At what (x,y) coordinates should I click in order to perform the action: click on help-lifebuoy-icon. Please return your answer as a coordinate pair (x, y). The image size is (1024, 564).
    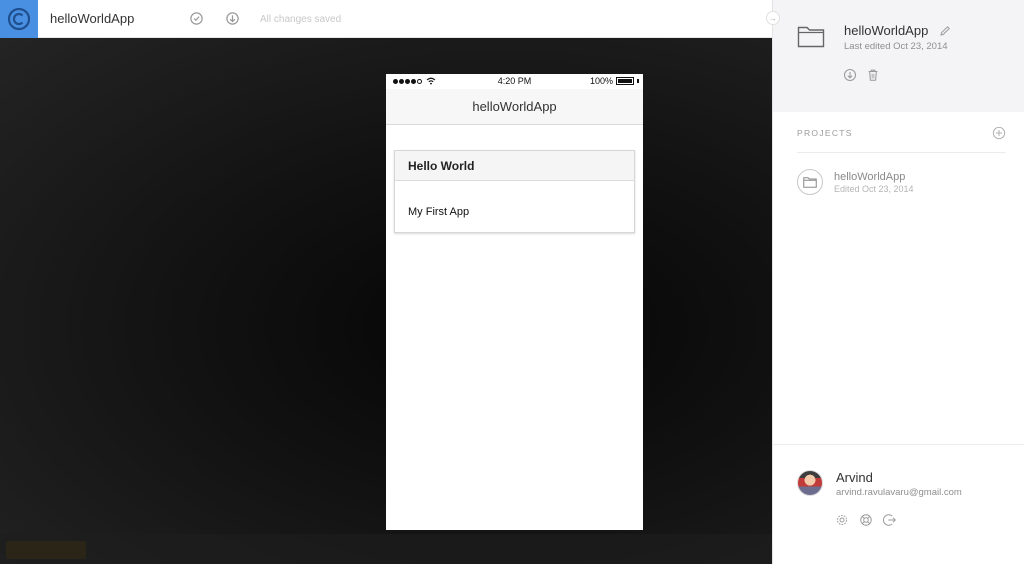
    Looking at the image, I should click on (866, 520).